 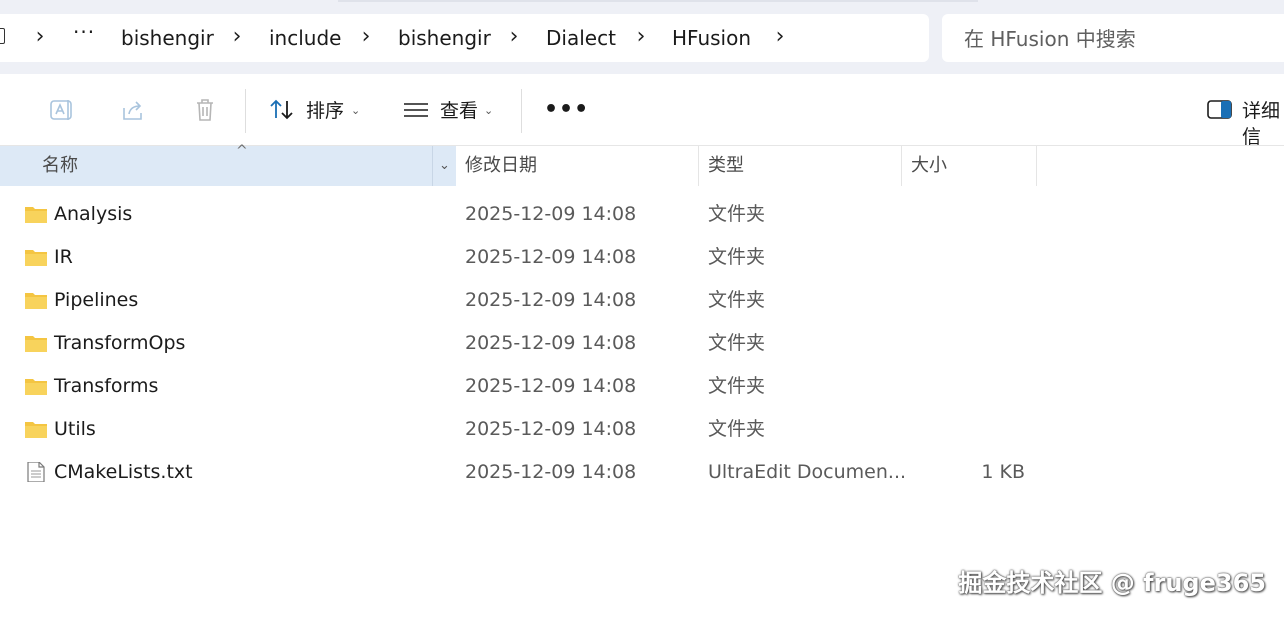 I want to click on column-filter-button: ⌄, so click(x=444, y=166).